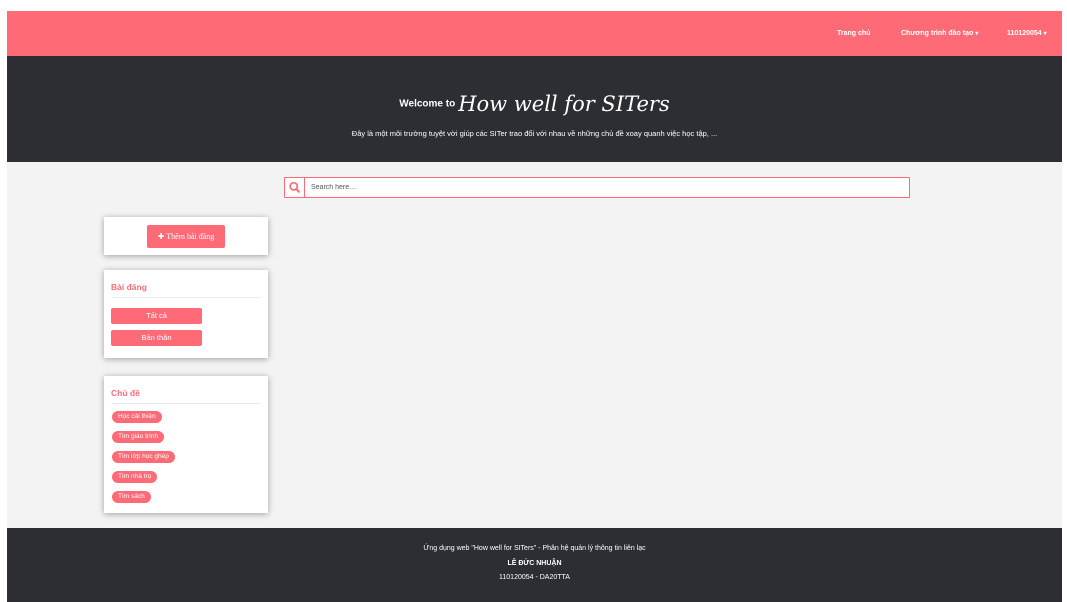 This screenshot has width=1067, height=602. I want to click on nav-user-dropdown: 110120054 ▾, so click(1027, 33).